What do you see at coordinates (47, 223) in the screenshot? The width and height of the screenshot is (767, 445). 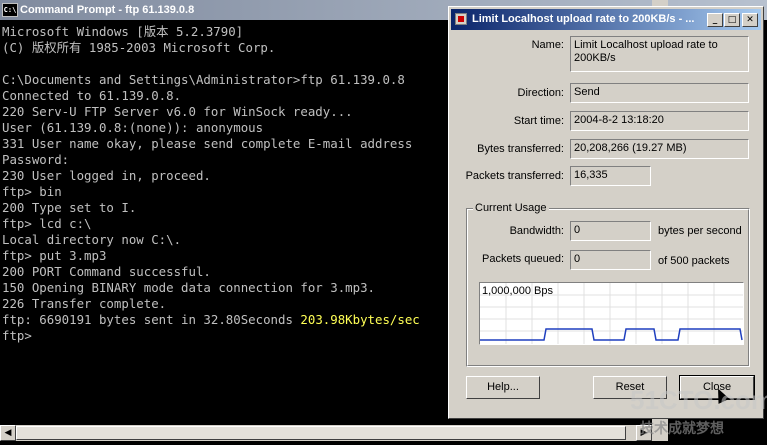 I see `console-line-text: ftp> lcd c:\` at bounding box center [47, 223].